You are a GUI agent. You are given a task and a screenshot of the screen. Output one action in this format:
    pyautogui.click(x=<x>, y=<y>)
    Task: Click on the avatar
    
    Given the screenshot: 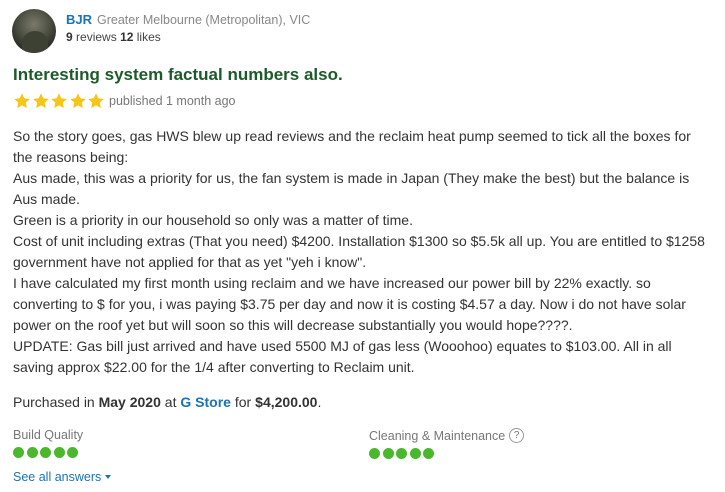 What is the action you would take?
    pyautogui.click(x=34, y=31)
    